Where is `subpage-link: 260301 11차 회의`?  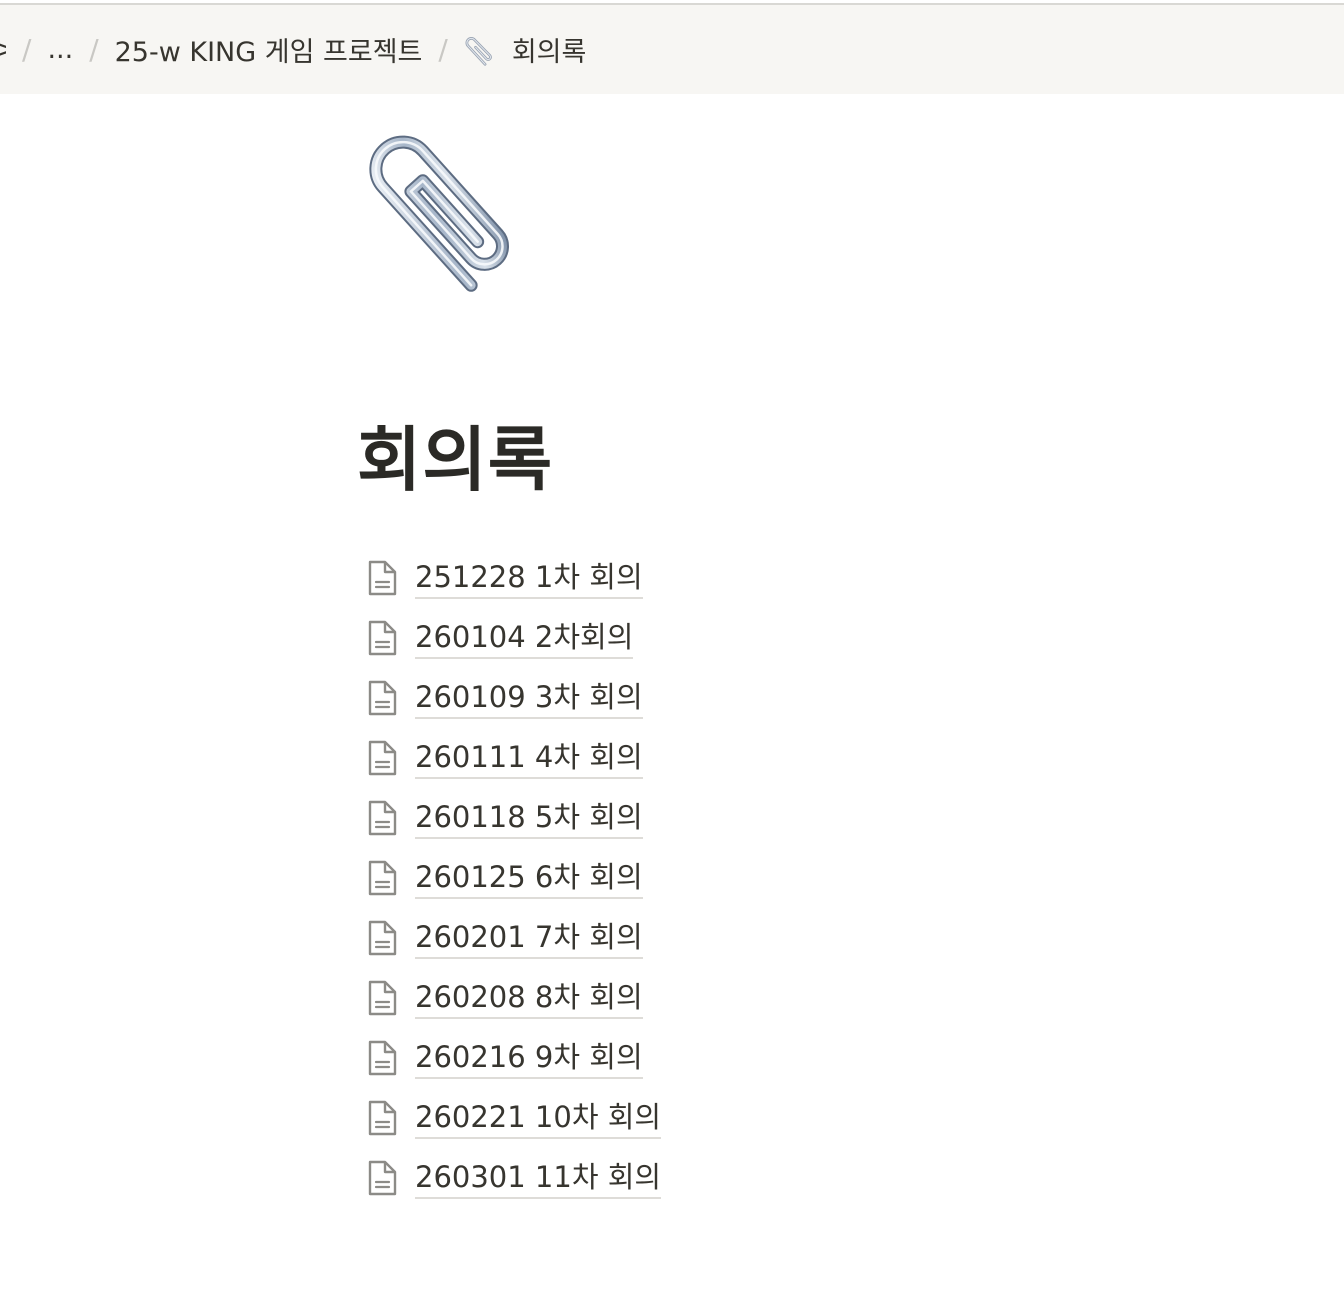 subpage-link: 260301 11차 회의 is located at coordinates (512, 1178).